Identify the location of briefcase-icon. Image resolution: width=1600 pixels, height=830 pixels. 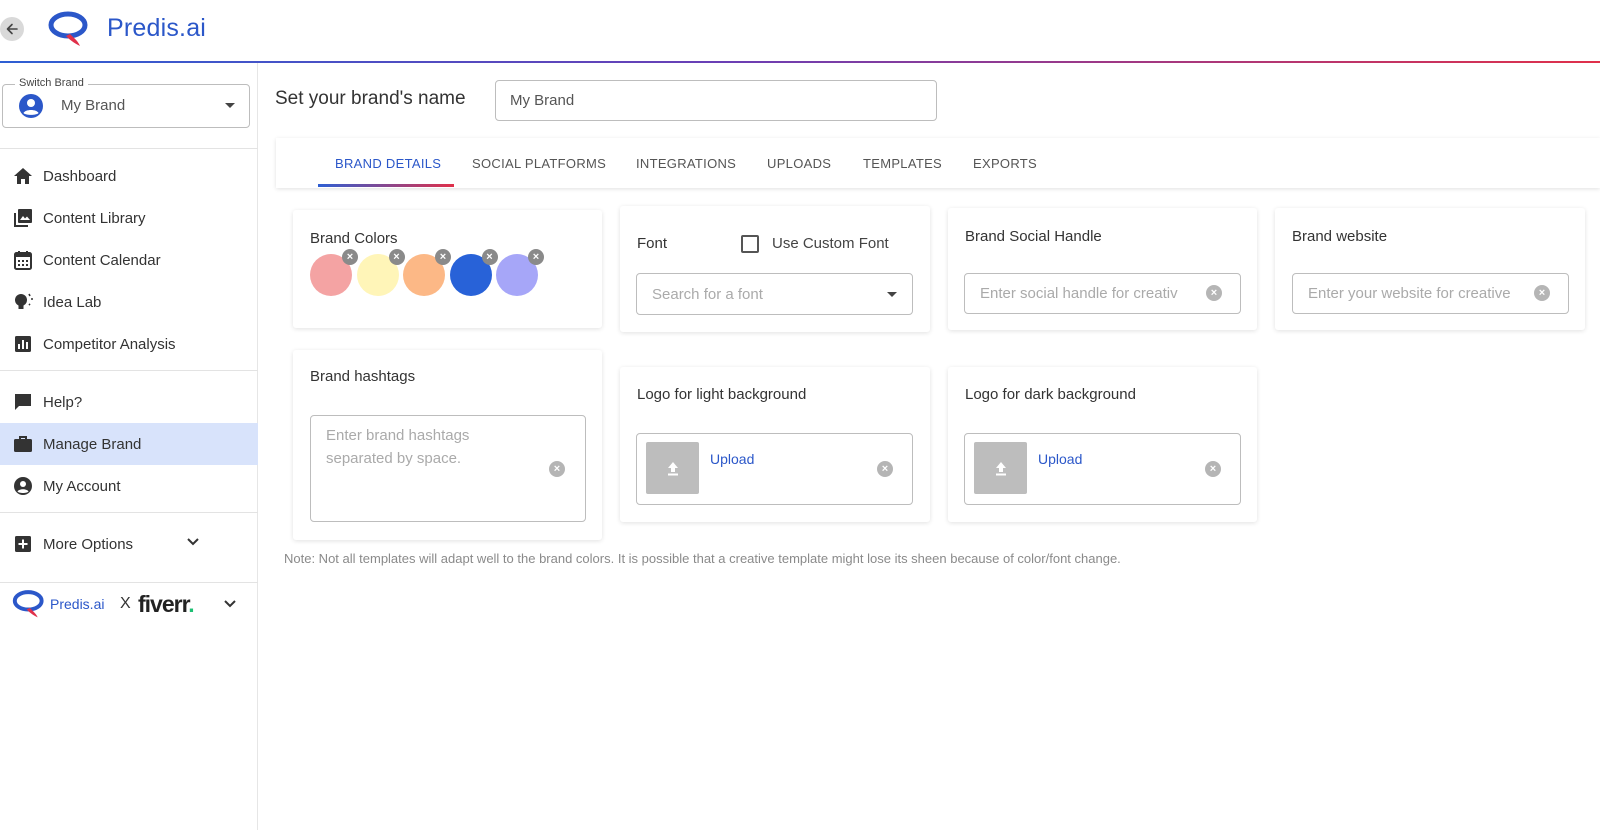
(23, 444).